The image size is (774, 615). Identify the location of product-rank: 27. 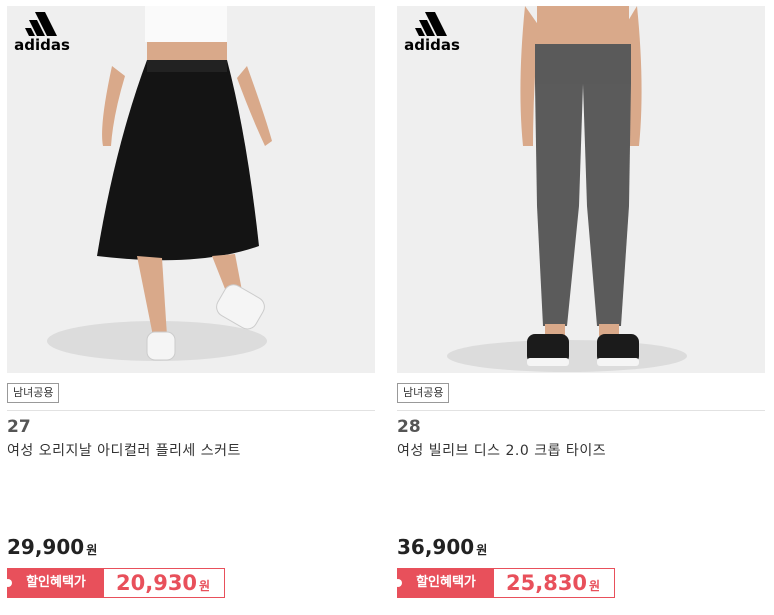
(19, 427).